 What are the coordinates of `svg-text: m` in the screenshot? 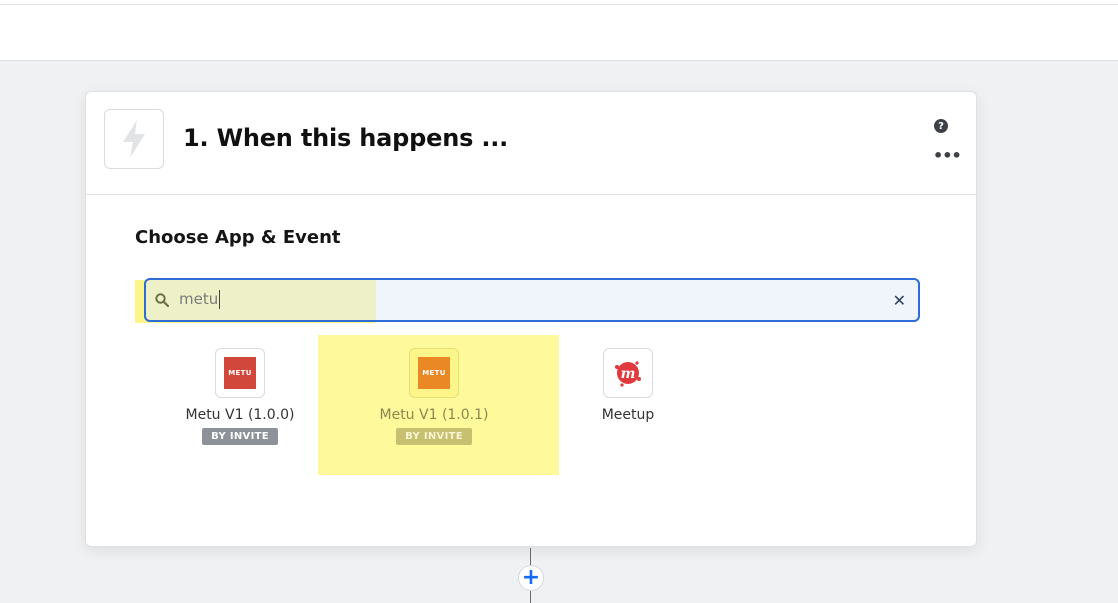 It's located at (628, 374).